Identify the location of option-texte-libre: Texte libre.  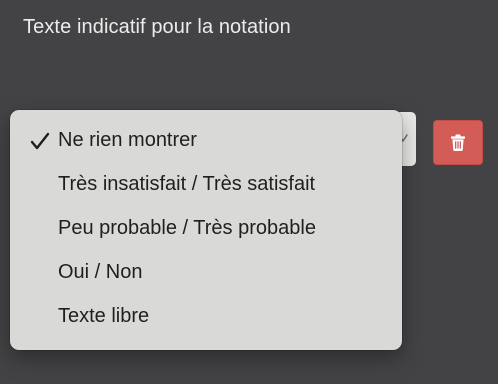
(206, 316).